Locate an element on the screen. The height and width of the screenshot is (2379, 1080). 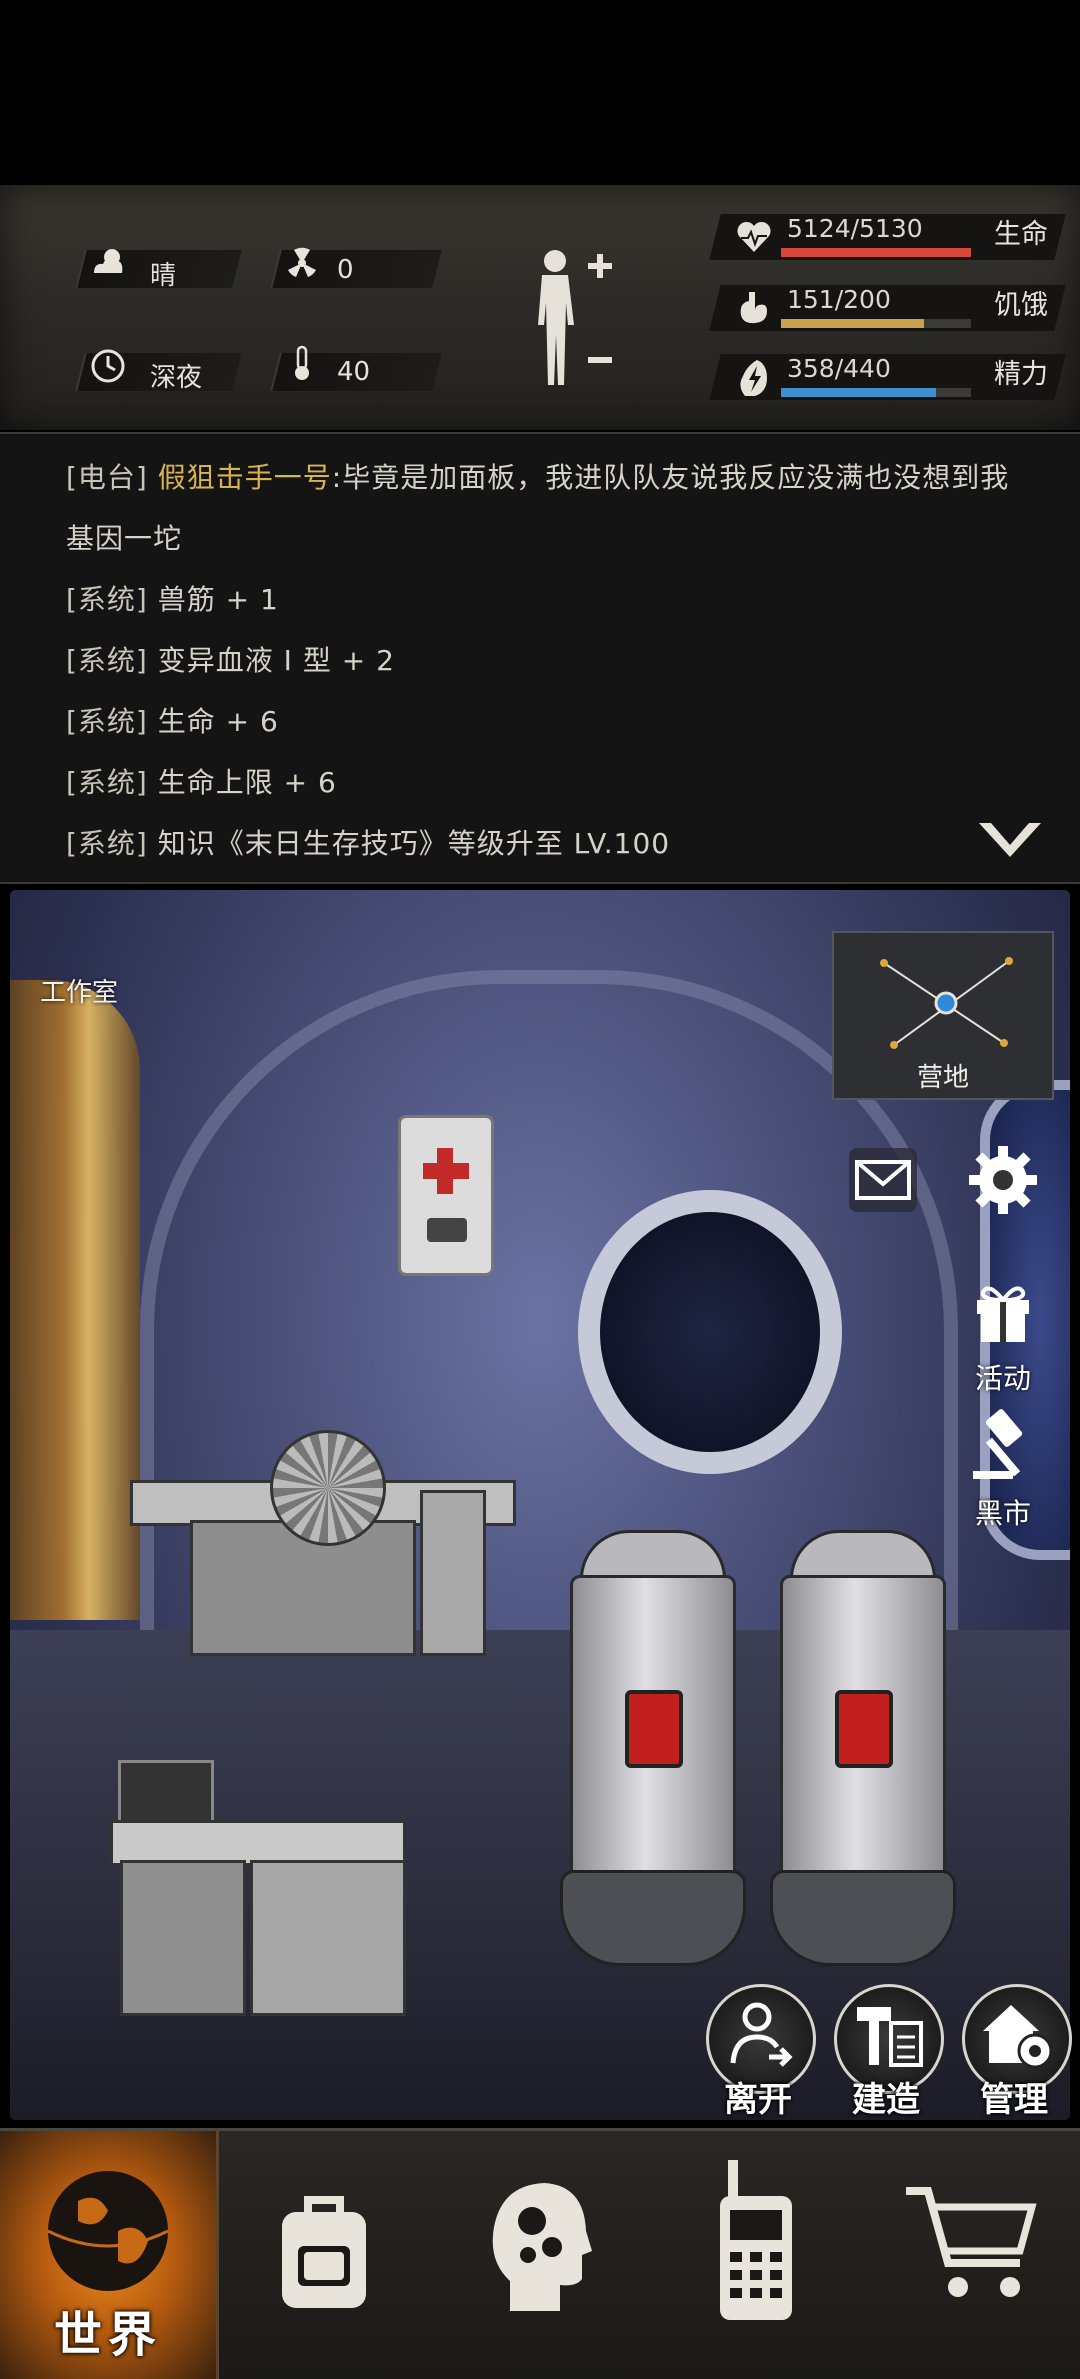
cart-icon is located at coordinates (971, 2242).